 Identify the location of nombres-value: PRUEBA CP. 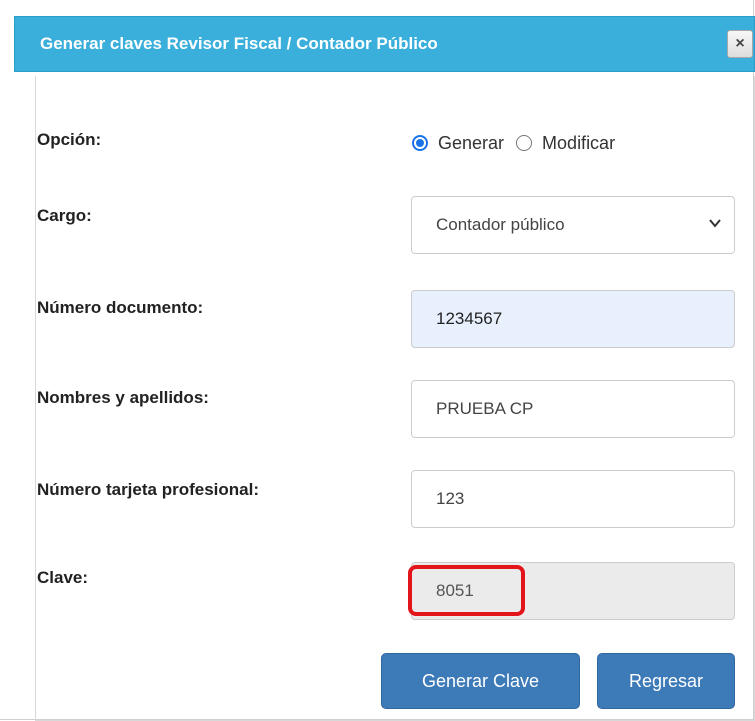
(485, 408).